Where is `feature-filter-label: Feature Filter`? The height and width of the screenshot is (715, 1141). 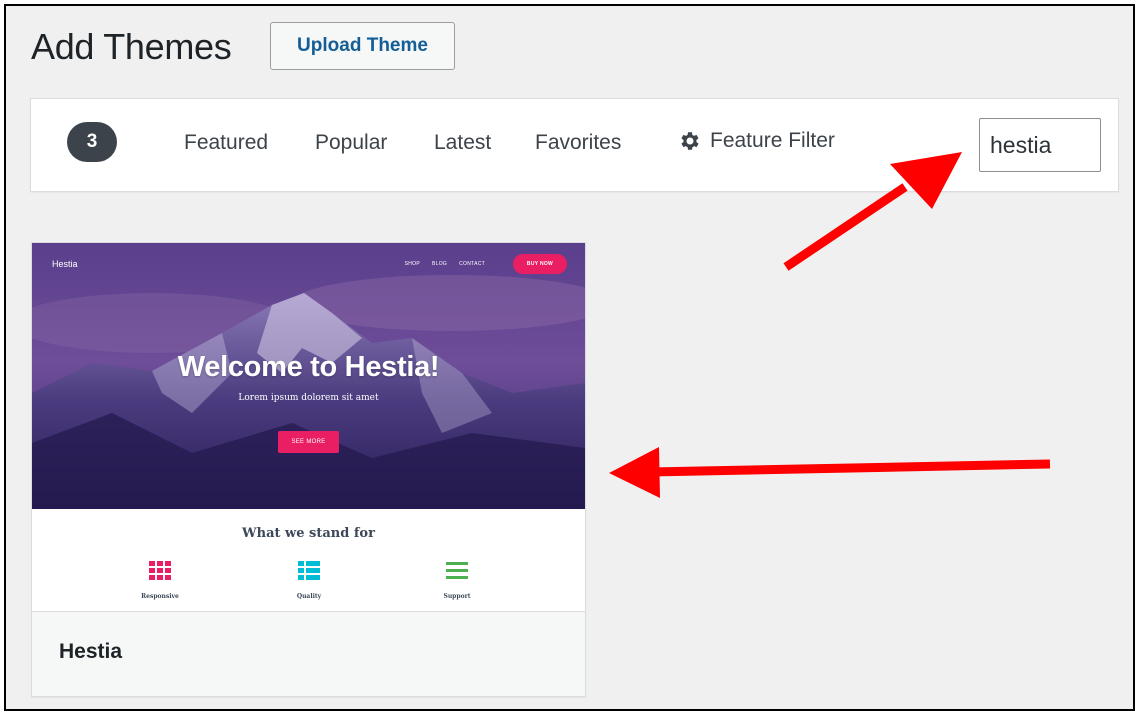 feature-filter-label: Feature Filter is located at coordinates (772, 140).